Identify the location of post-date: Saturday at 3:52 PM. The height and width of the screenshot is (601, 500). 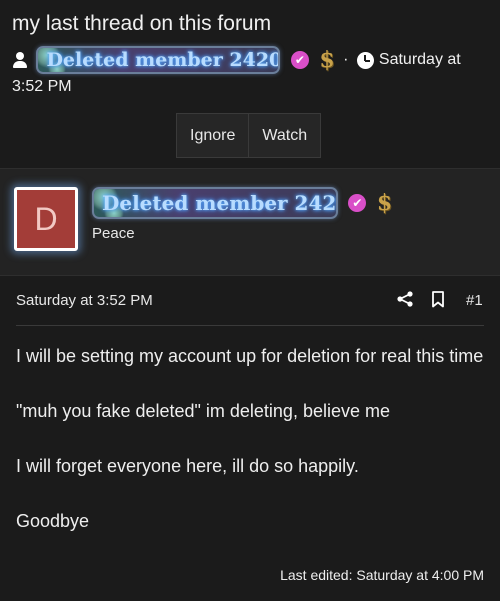
(84, 300).